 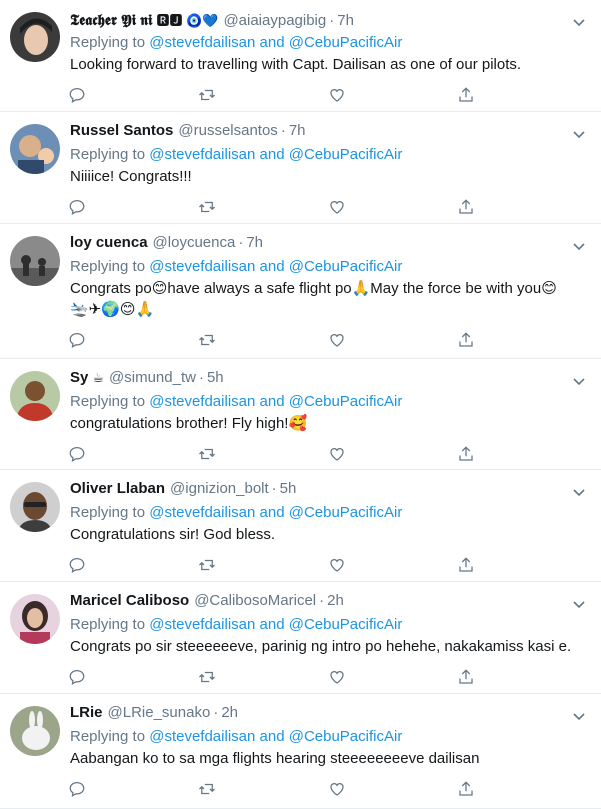 I want to click on reply-icon, so click(x=77, y=677).